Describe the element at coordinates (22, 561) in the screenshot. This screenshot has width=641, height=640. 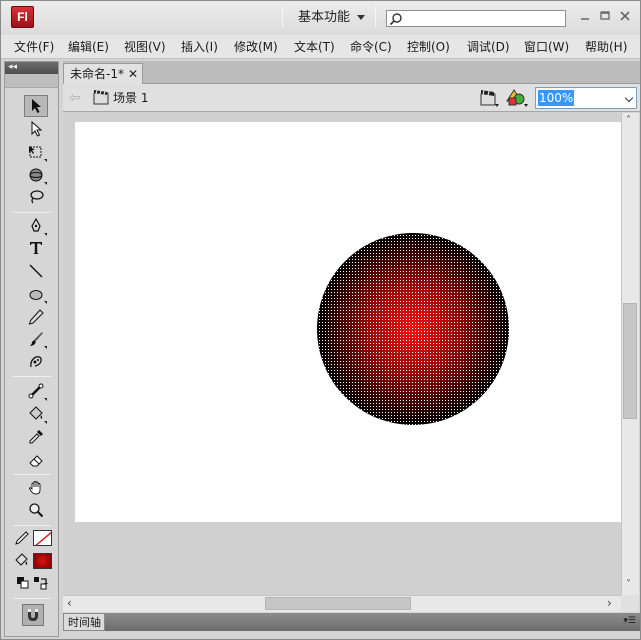
I see `fill-color-icon` at that location.